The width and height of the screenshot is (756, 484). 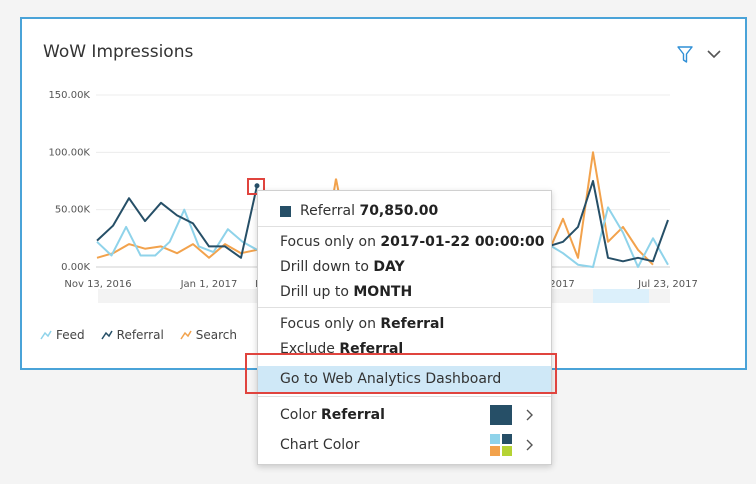 I want to click on menu-item-color-referral: Color Referral, so click(x=404, y=415).